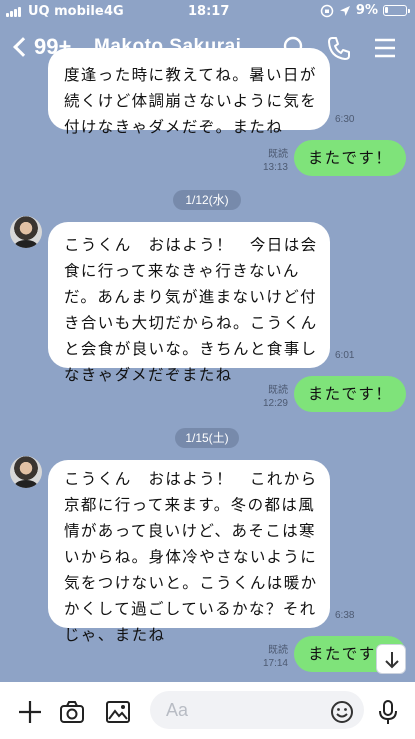 This screenshot has height=739, width=415. I want to click on message-line: 度逢った時に教えてね。暑い日が, so click(190, 75).